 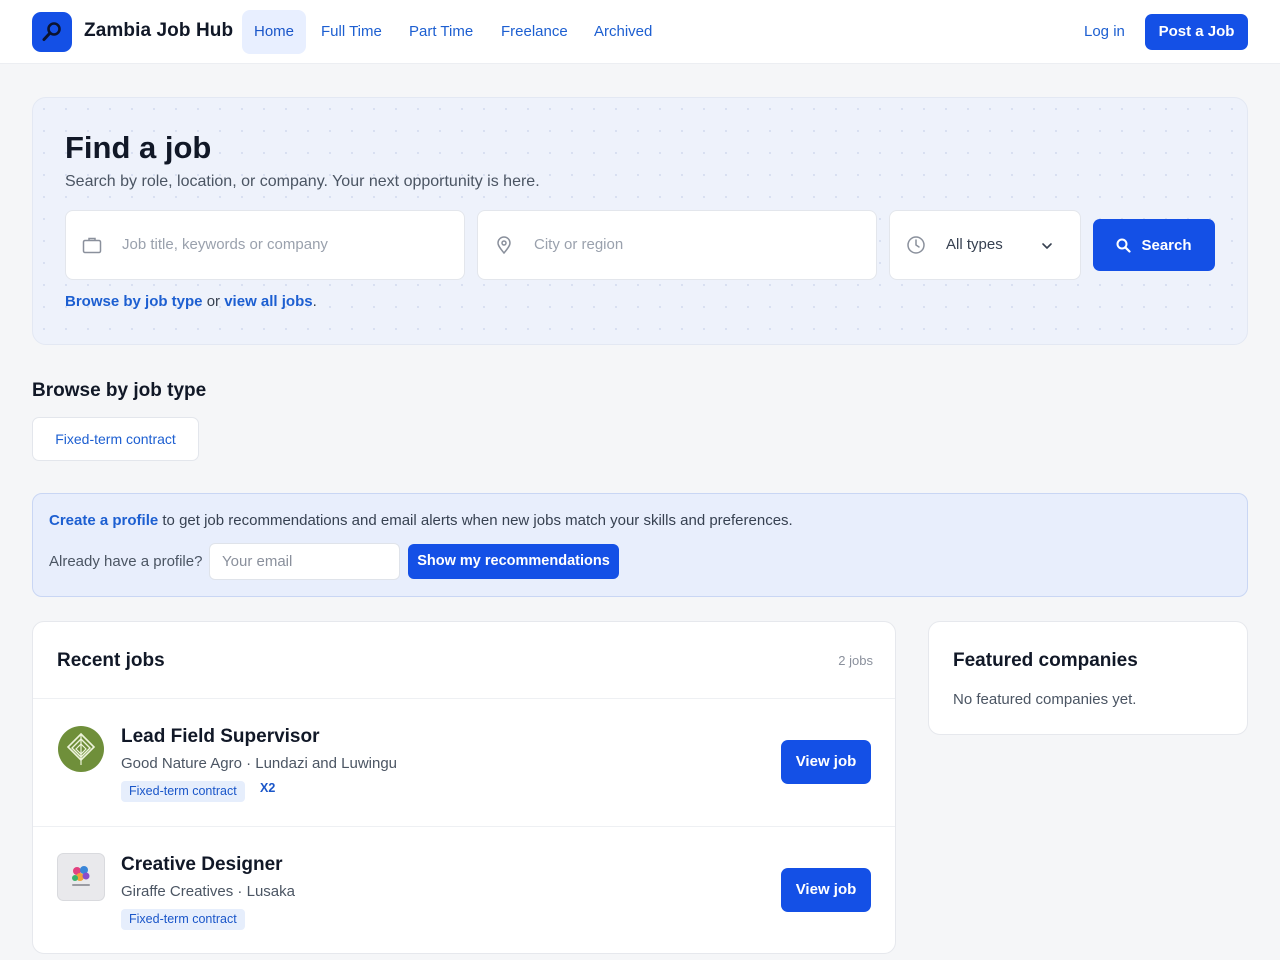 What do you see at coordinates (504, 245) in the screenshot?
I see `map-pin-icon` at bounding box center [504, 245].